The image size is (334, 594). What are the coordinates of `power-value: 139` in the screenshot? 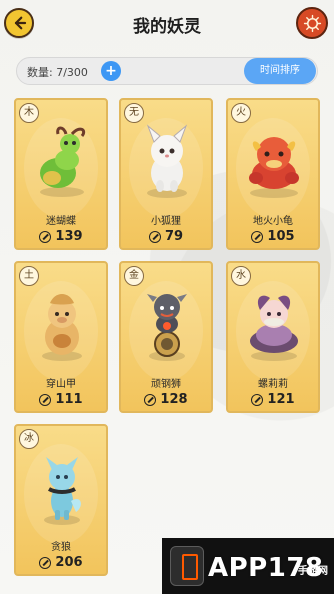 It's located at (69, 236).